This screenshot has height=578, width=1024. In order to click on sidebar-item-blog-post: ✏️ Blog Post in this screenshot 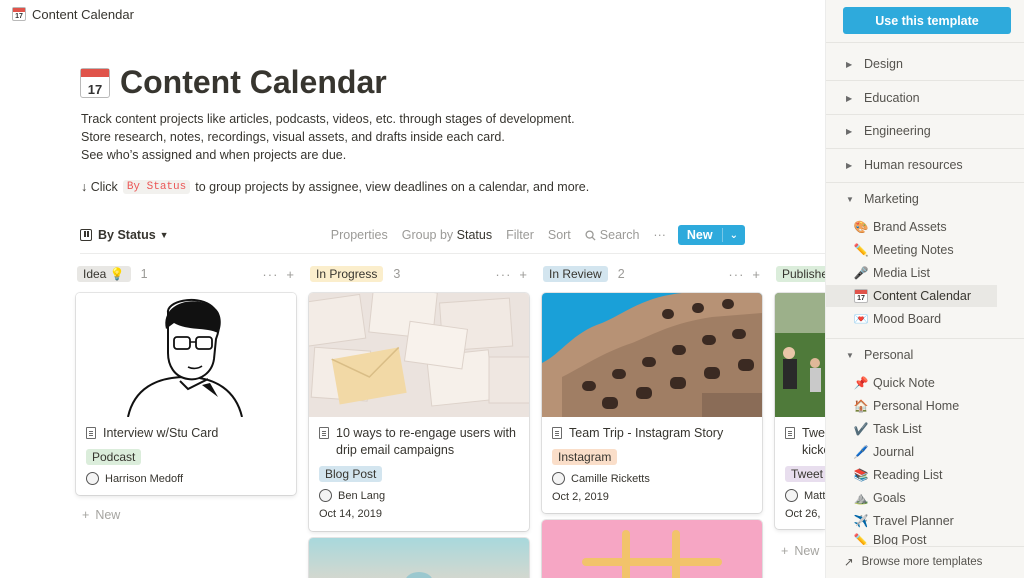, I will do `click(939, 539)`.